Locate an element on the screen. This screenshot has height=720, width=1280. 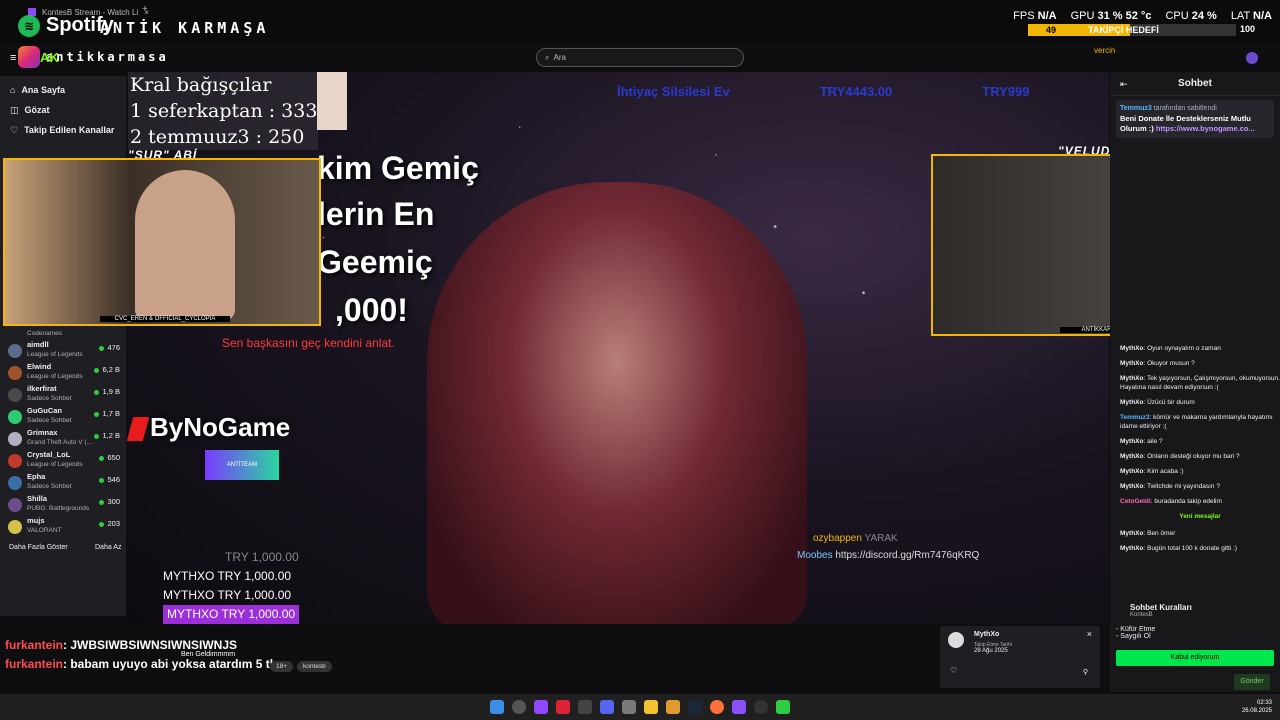
goal-label: TAKİPÇİ HEDEFİ is located at coordinates (1123, 30).